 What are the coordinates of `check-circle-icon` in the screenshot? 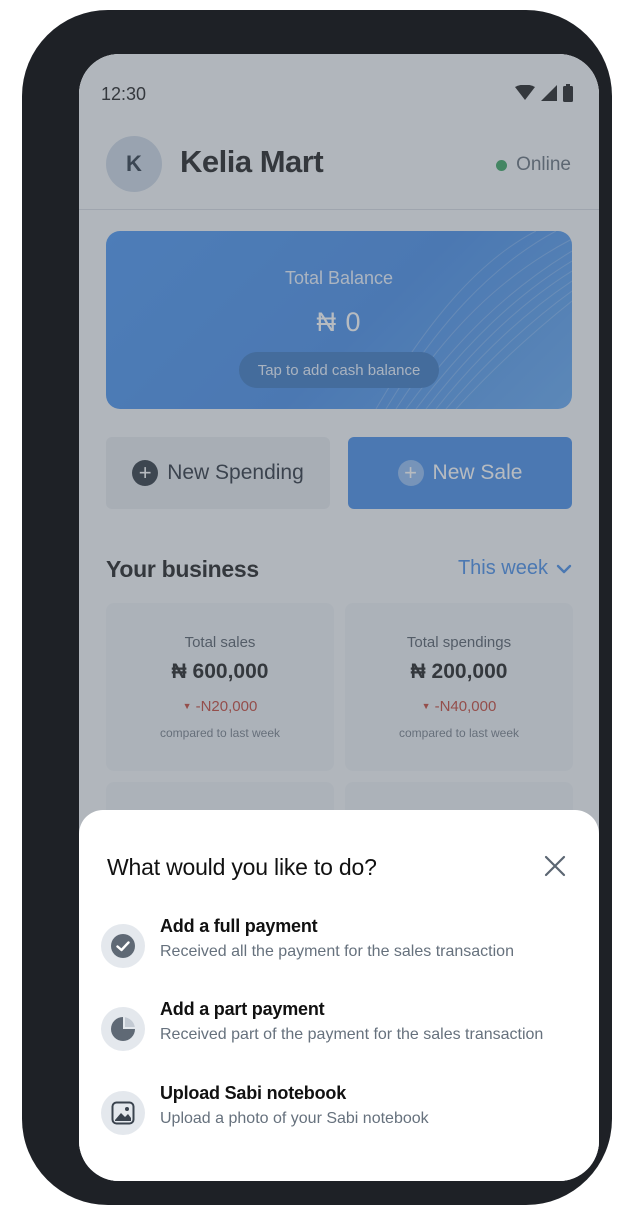 It's located at (123, 946).